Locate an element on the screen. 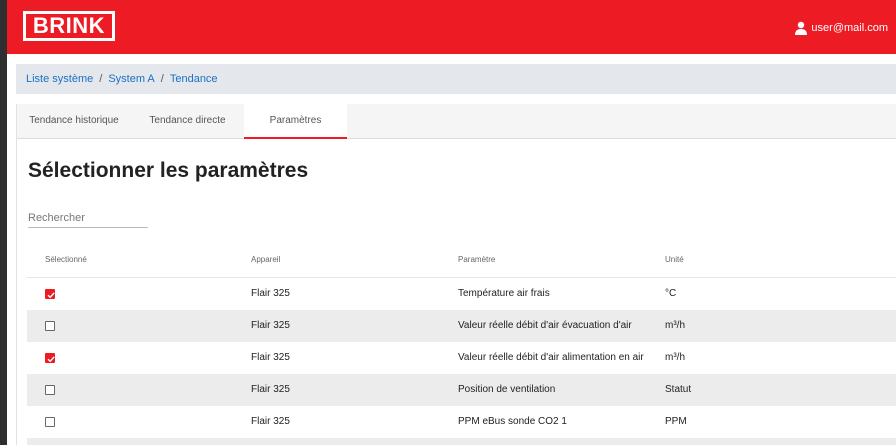 The height and width of the screenshot is (445, 896). user-menu: user@mail.com is located at coordinates (841, 28).